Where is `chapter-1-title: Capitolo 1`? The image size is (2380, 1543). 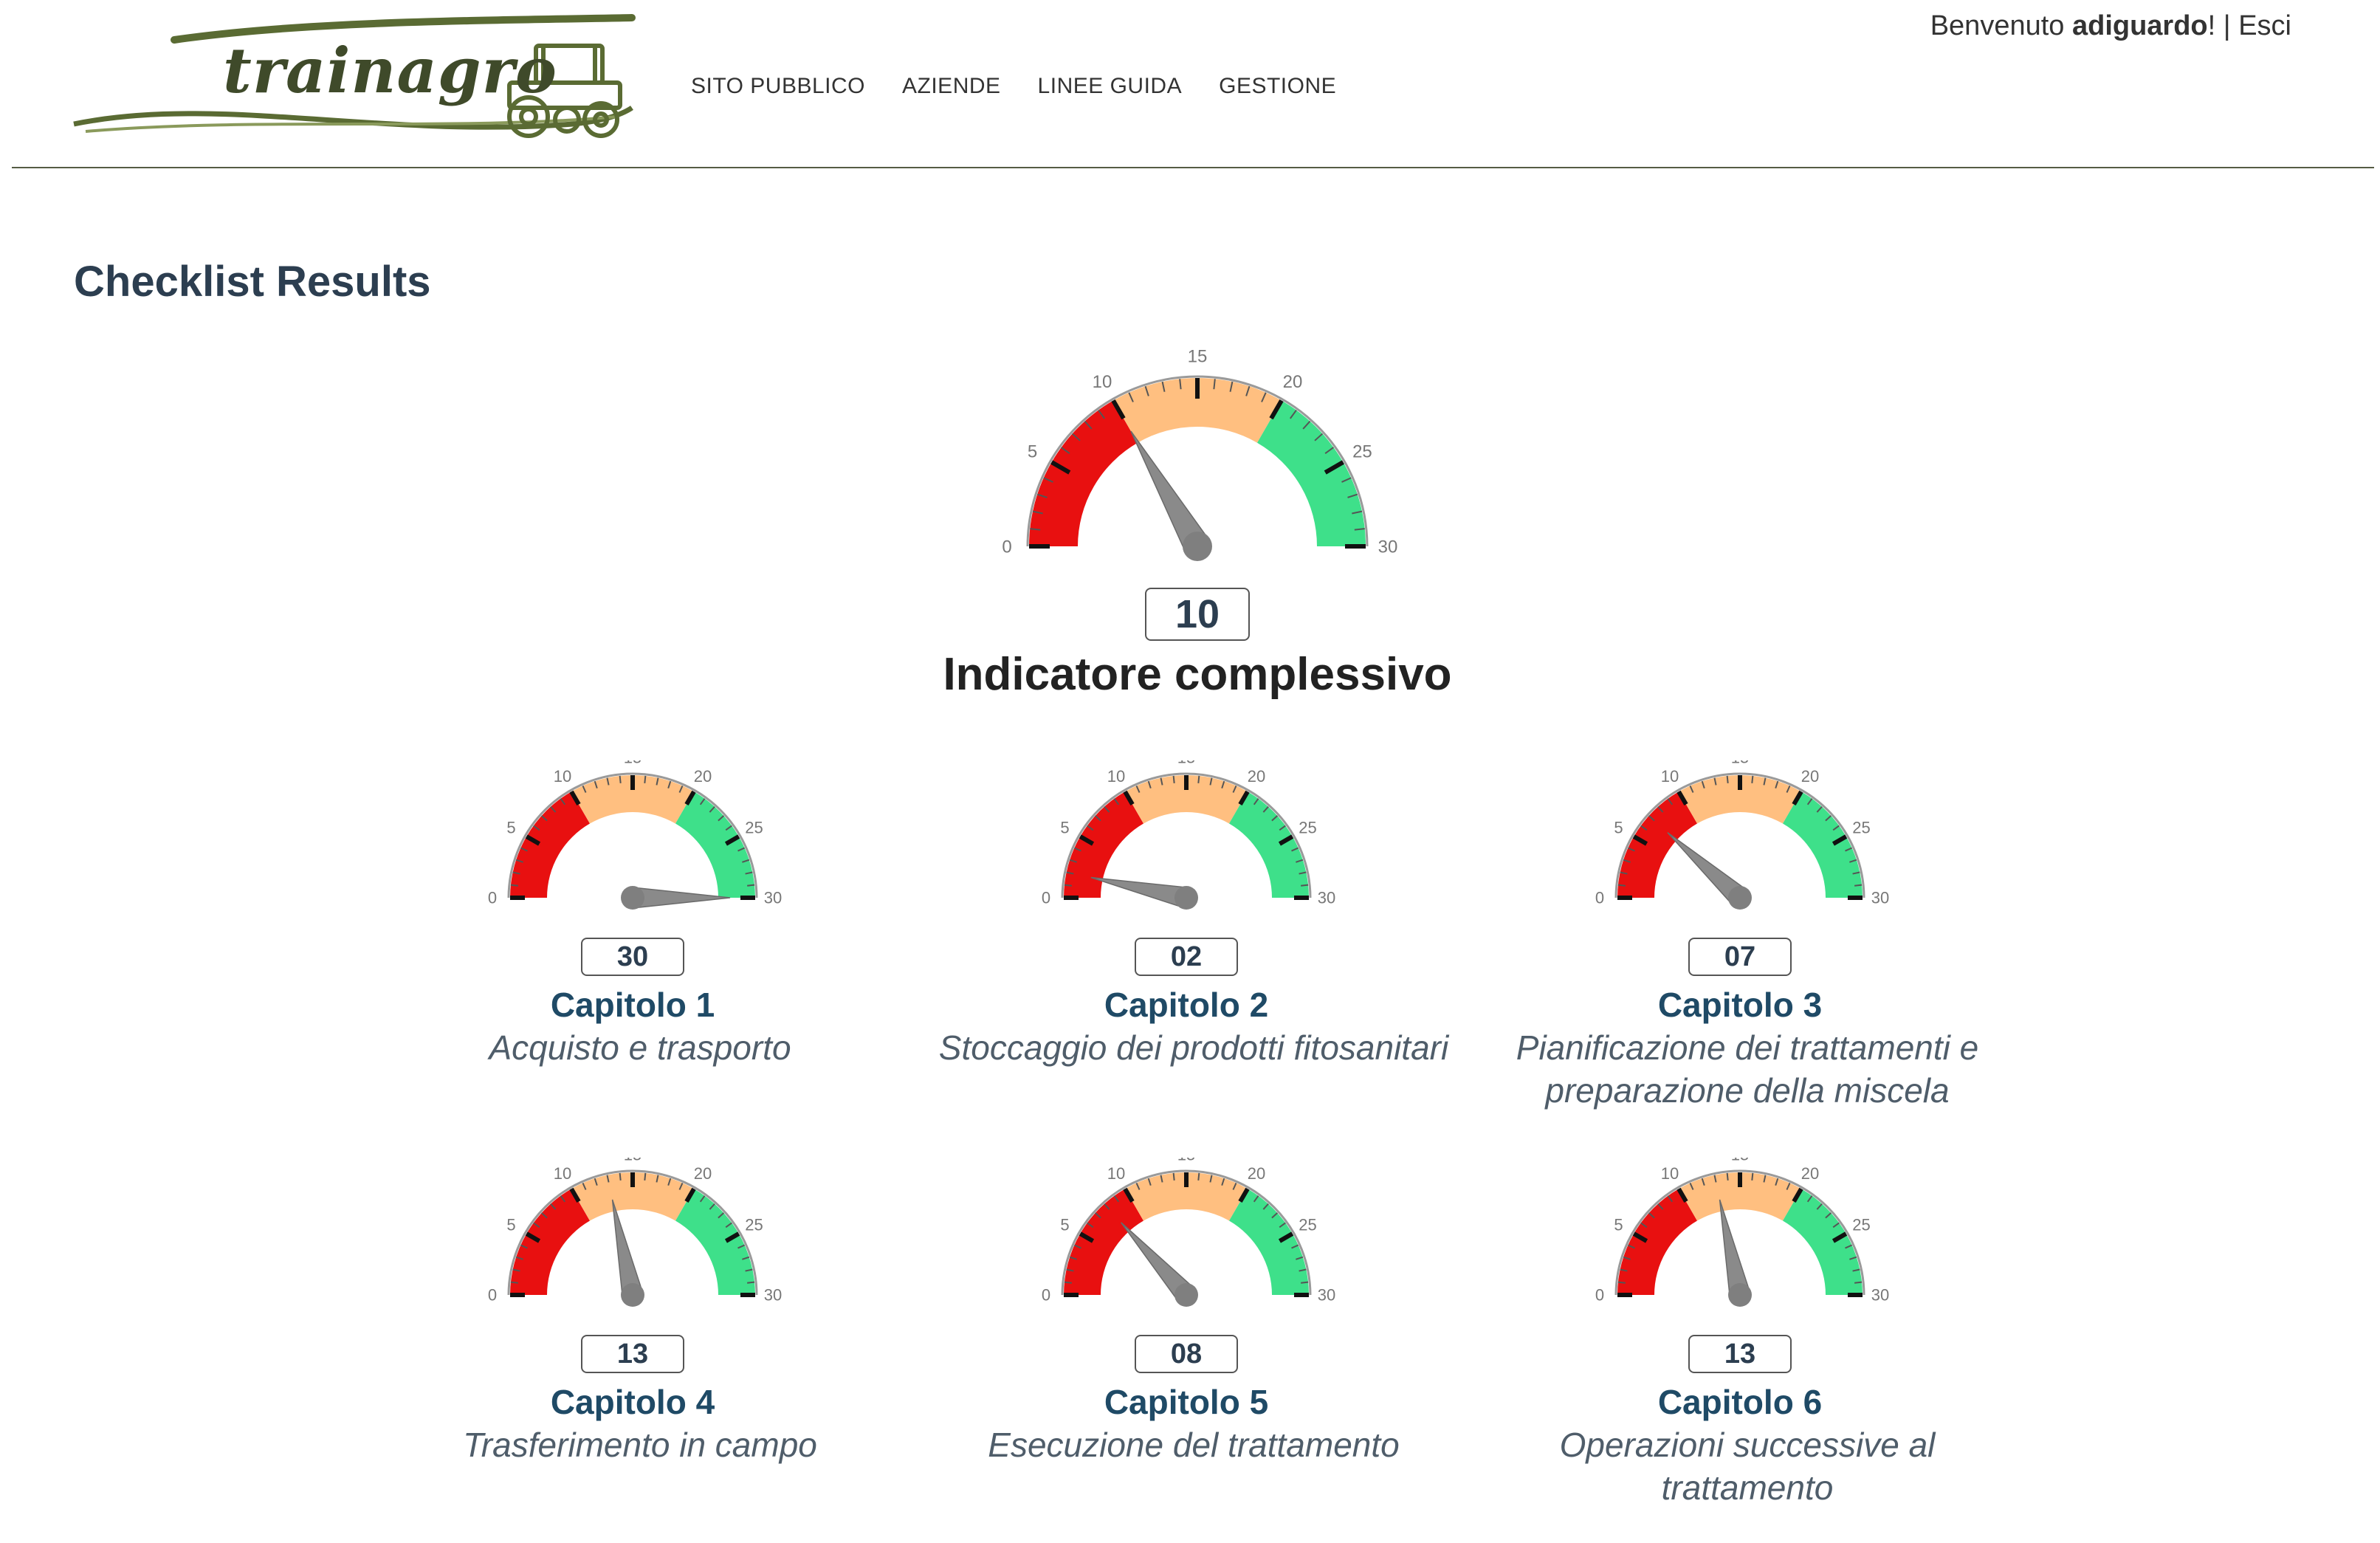
chapter-1-title: Capitolo 1 is located at coordinates (633, 1005).